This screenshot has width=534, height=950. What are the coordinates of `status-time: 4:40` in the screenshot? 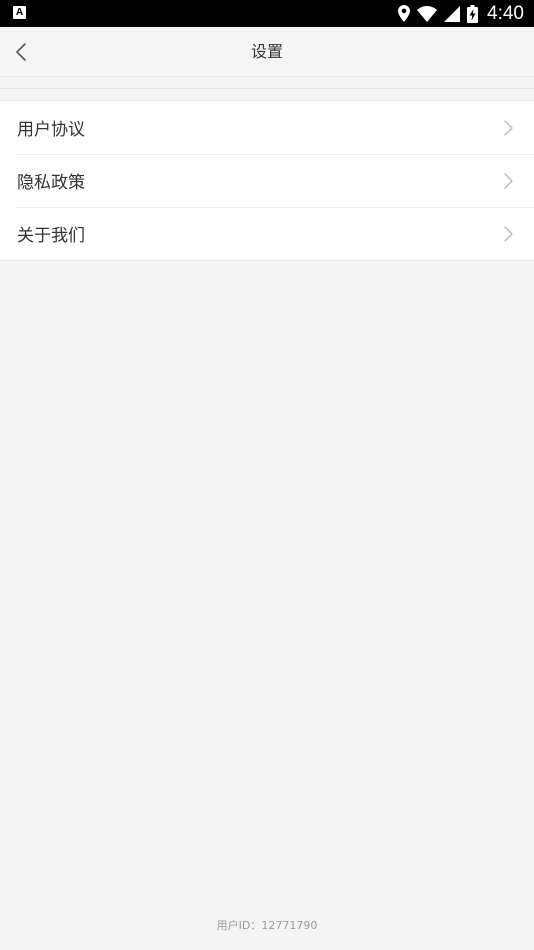 It's located at (505, 13).